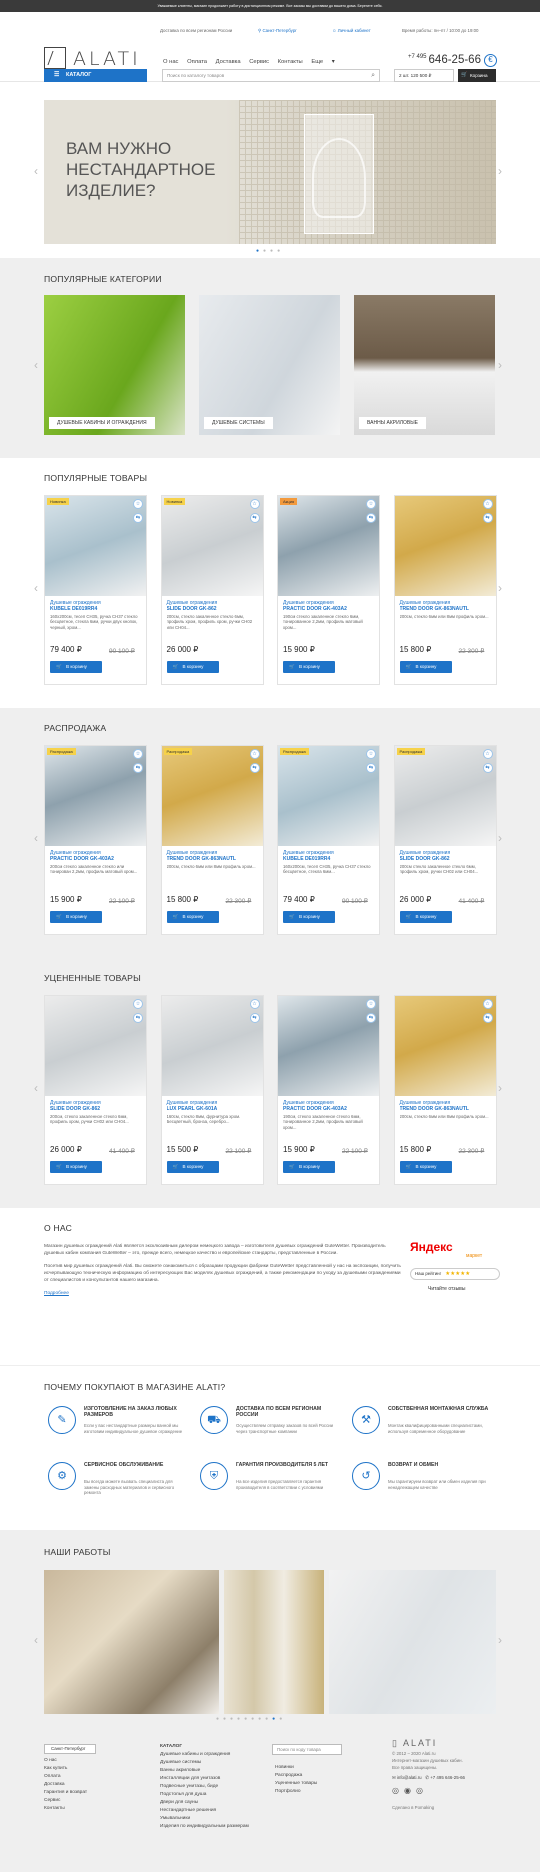 This screenshot has height=1872, width=540. What do you see at coordinates (428, 1807) in the screenshot?
I see `made-by: Сделано в Pomaking` at bounding box center [428, 1807].